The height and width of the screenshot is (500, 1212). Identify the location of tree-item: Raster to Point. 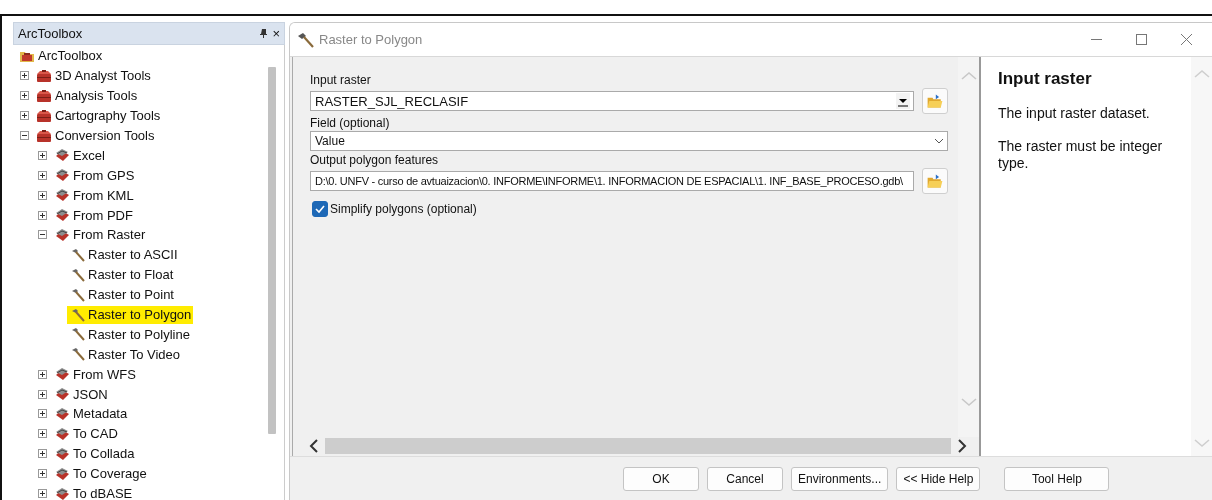
(121, 294).